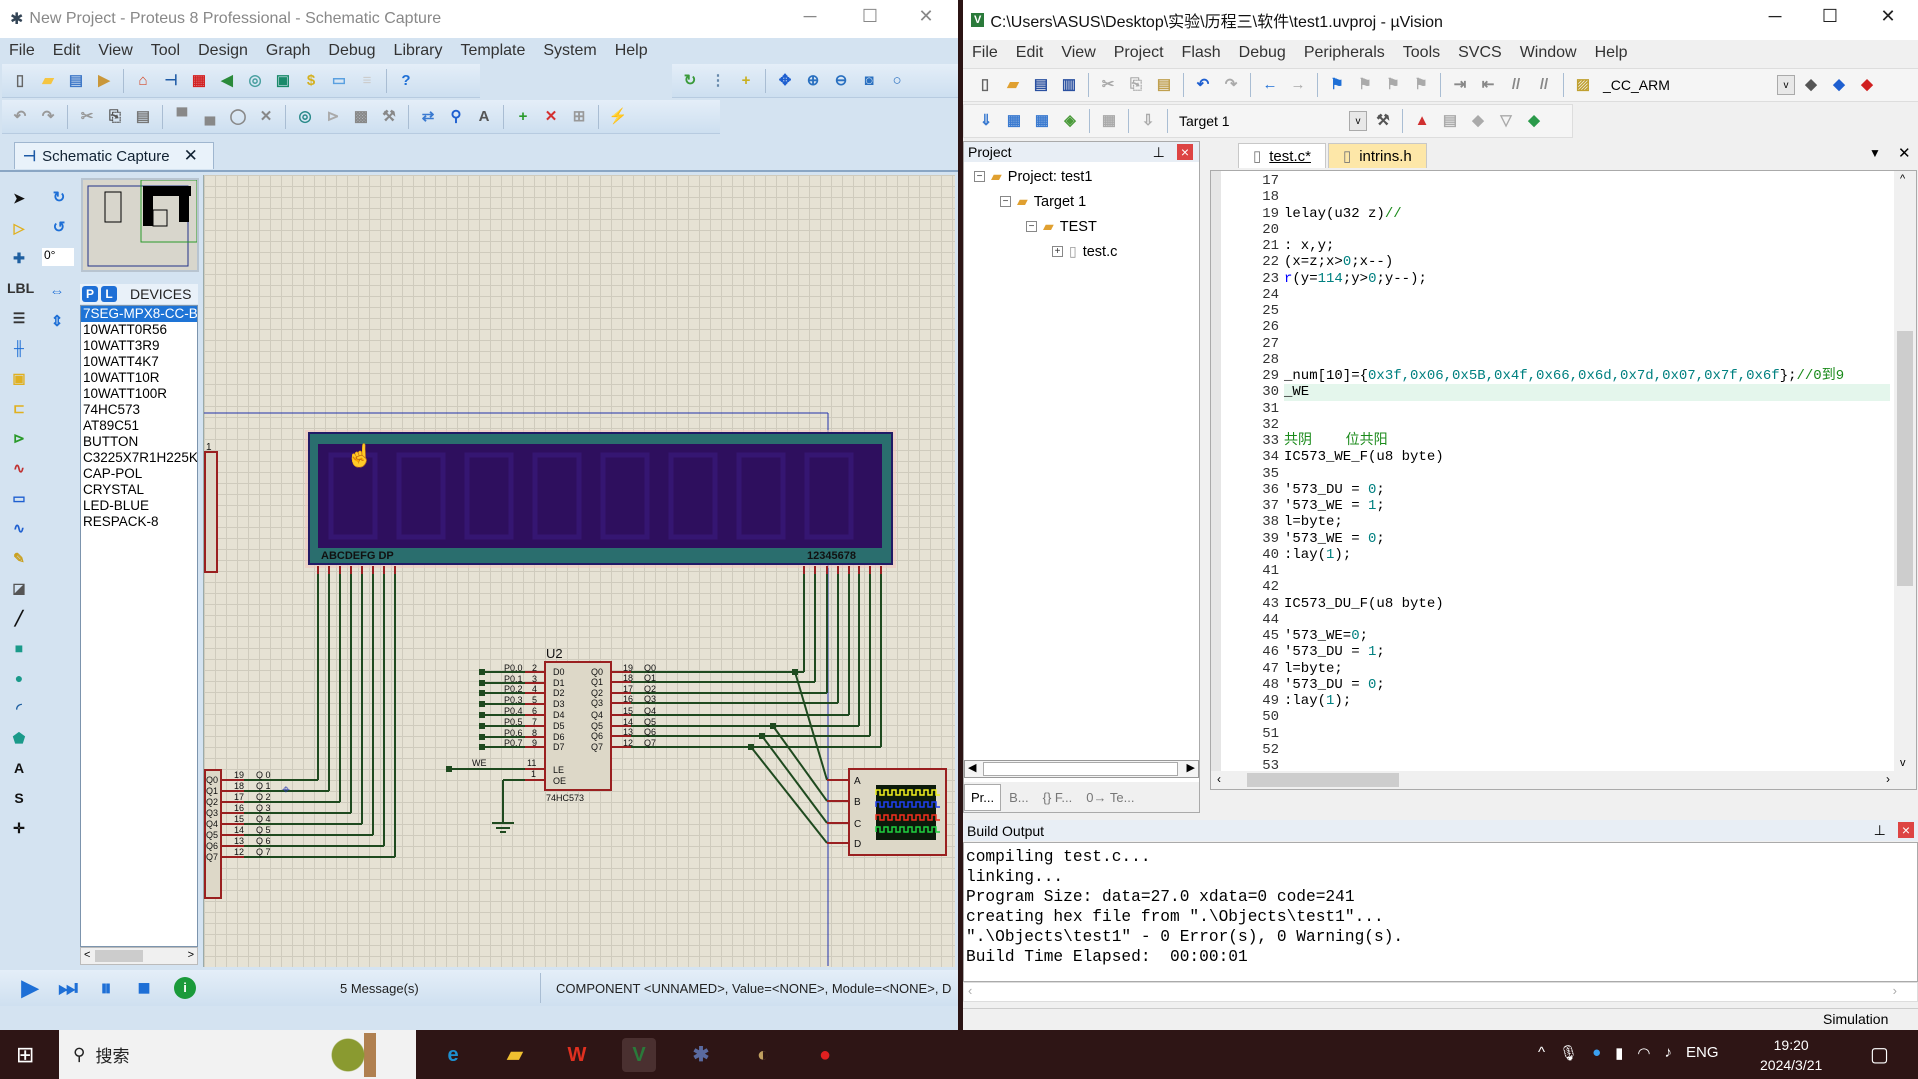  Describe the element at coordinates (1344, 53) in the screenshot. I see `menu-peripherals: Peripherals` at that location.